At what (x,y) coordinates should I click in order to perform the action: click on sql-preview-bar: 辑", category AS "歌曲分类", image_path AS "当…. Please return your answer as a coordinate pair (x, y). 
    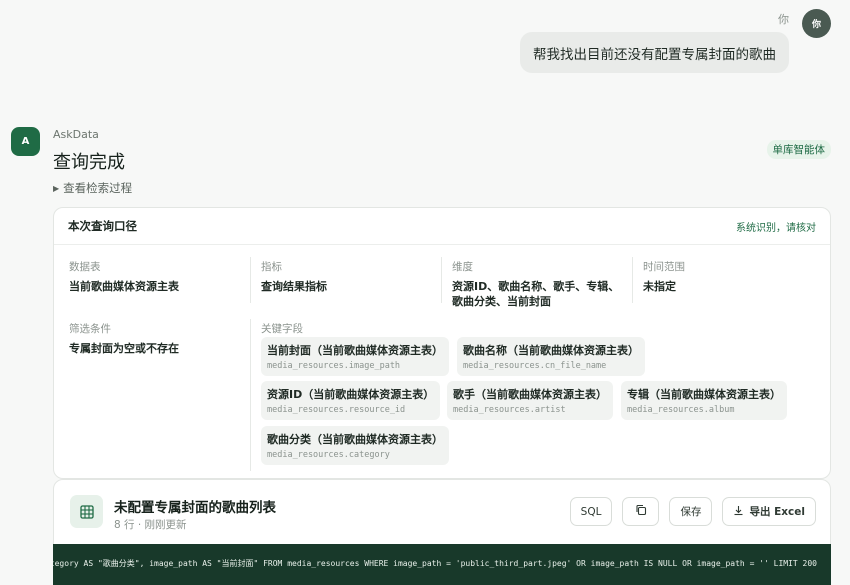
    Looking at the image, I should click on (442, 564).